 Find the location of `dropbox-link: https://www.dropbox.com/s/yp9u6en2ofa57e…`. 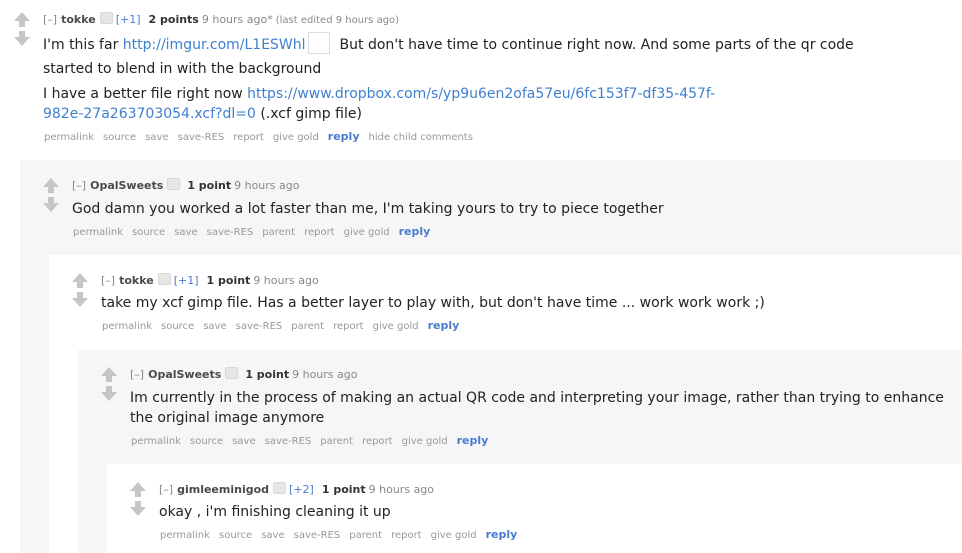

dropbox-link: https://www.dropbox.com/s/yp9u6en2ofa57e… is located at coordinates (481, 94).